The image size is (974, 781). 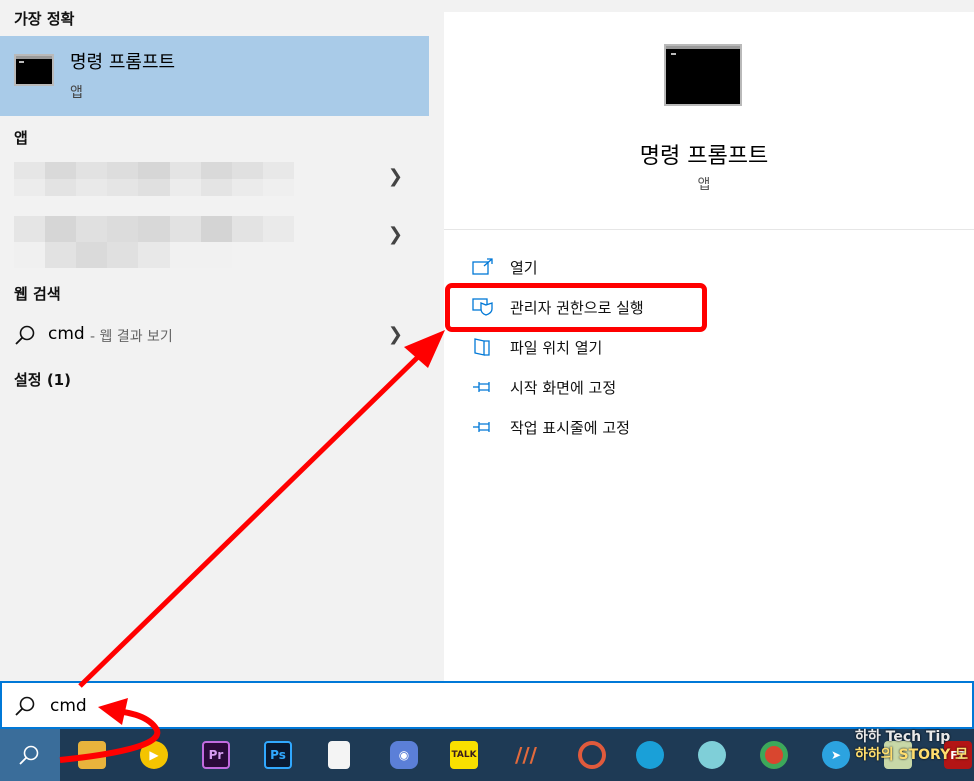 I want to click on app-icon: ///, so click(x=526, y=755).